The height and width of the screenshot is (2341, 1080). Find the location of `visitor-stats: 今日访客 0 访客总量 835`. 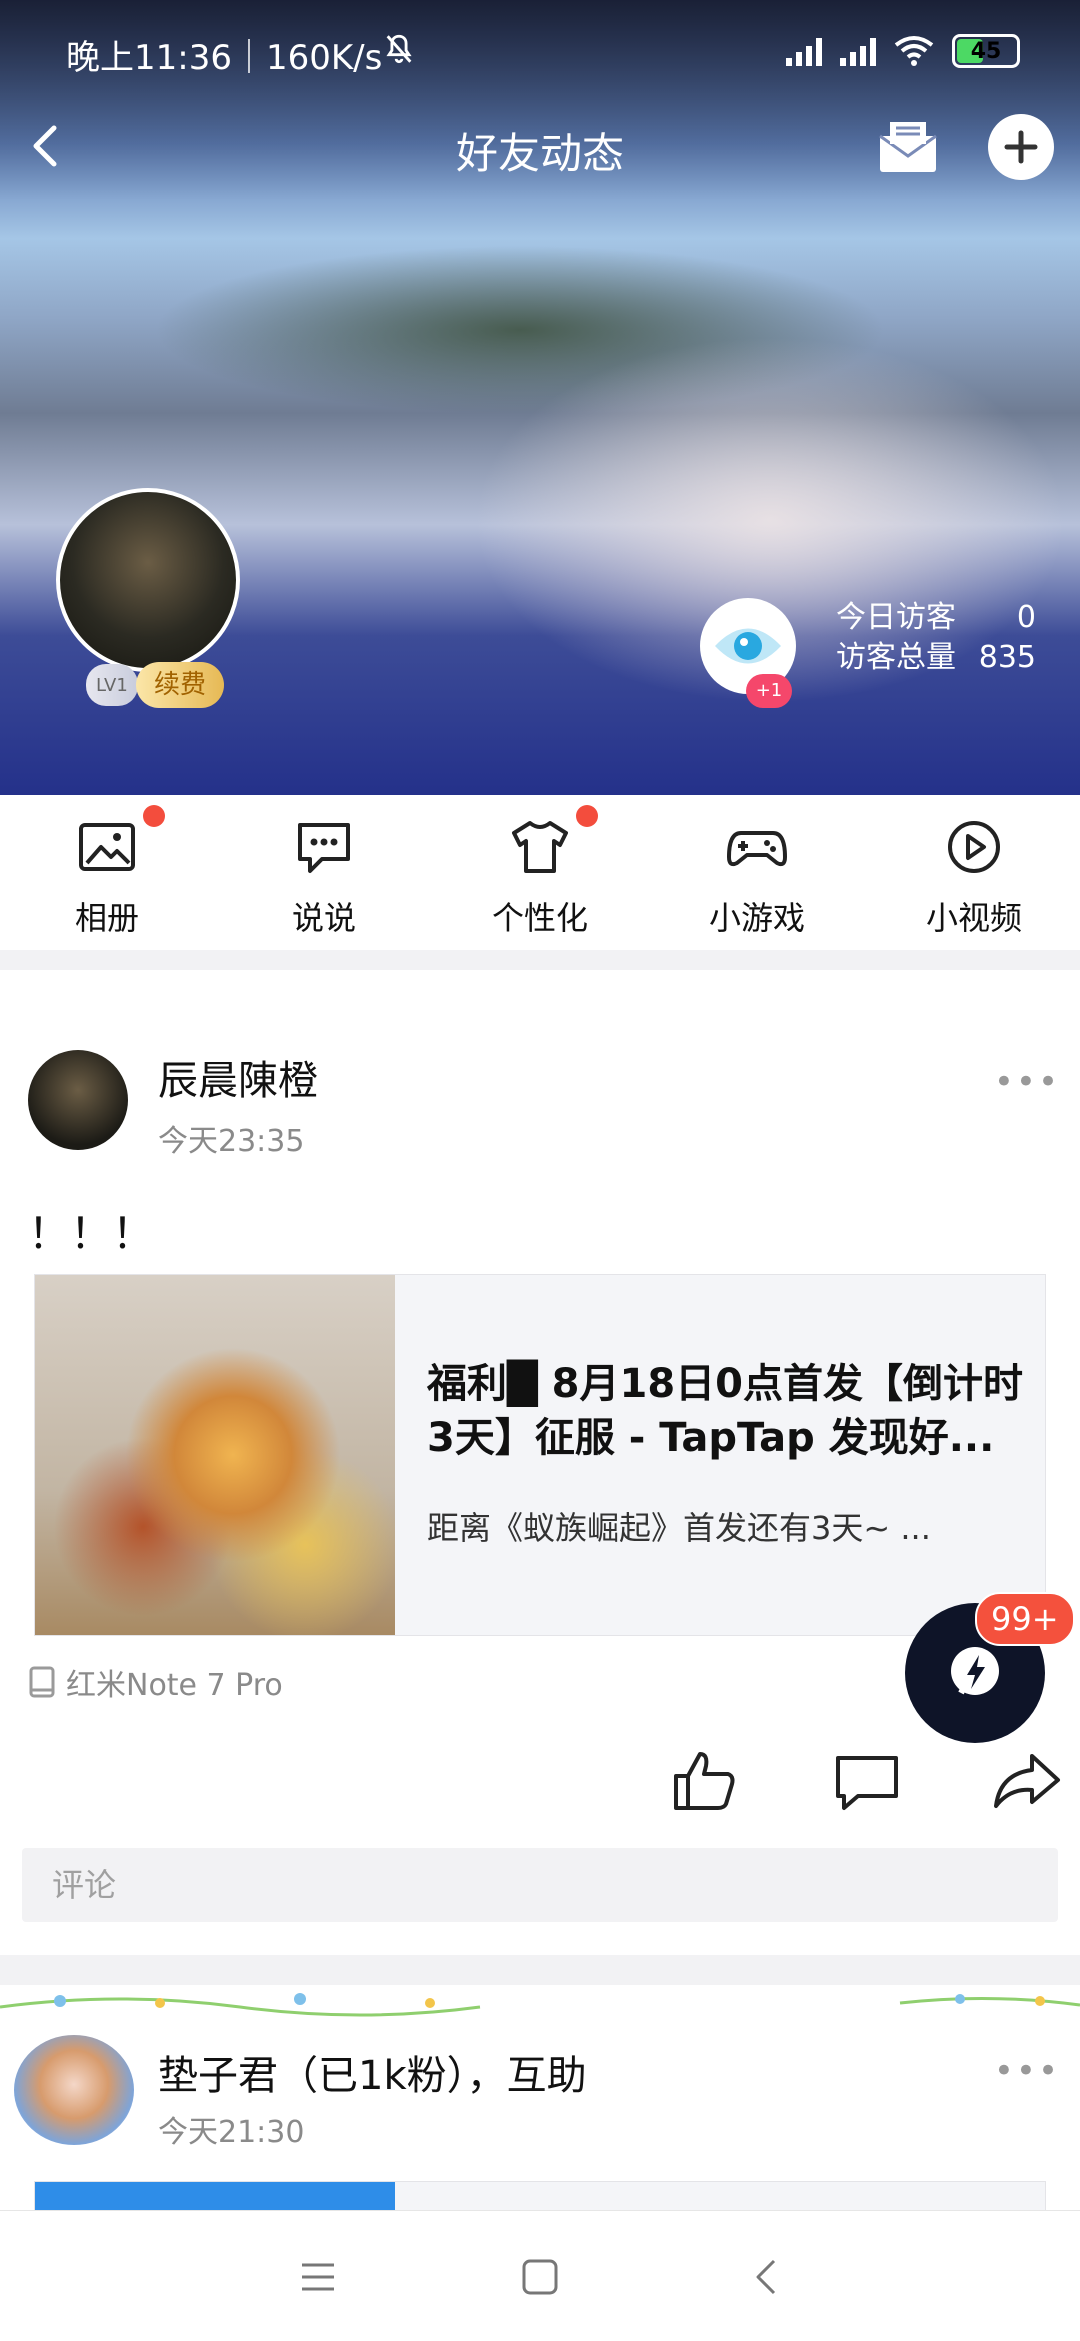

visitor-stats: 今日访客 0 访客总量 835 is located at coordinates (936, 638).